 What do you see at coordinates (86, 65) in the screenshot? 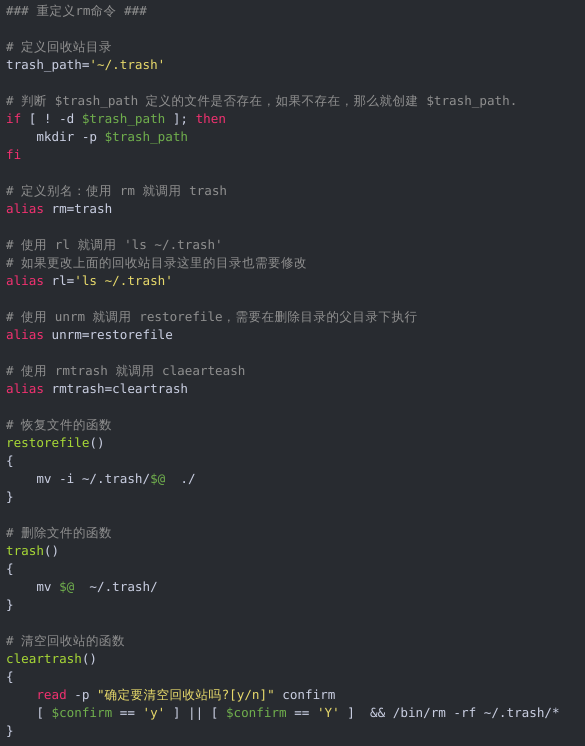
I see `code-line: trash_path='~/.trash'` at bounding box center [86, 65].